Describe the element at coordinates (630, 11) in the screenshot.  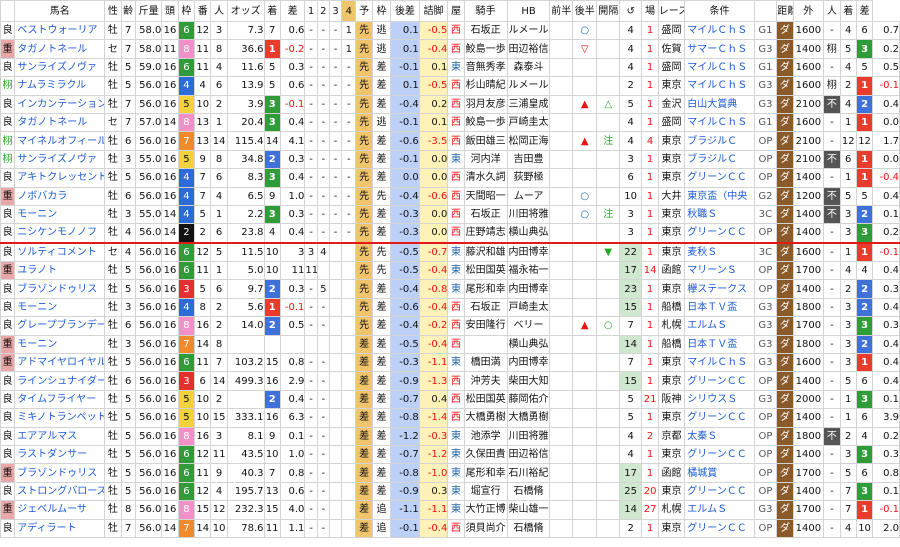
I see `column-header-26: ↺` at that location.